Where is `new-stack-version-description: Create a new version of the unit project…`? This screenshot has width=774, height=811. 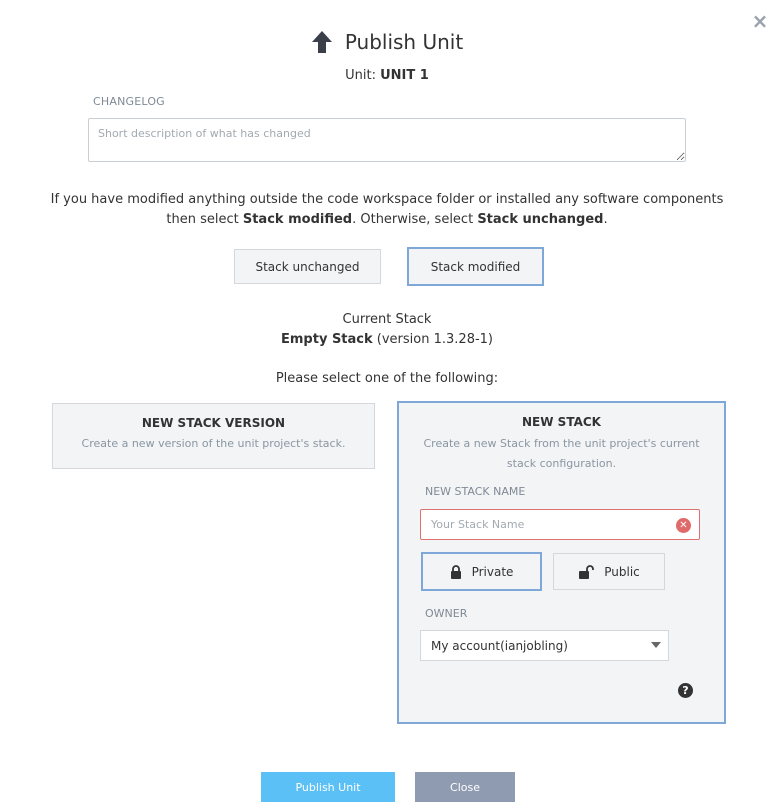 new-stack-version-description: Create a new version of the unit project… is located at coordinates (213, 443).